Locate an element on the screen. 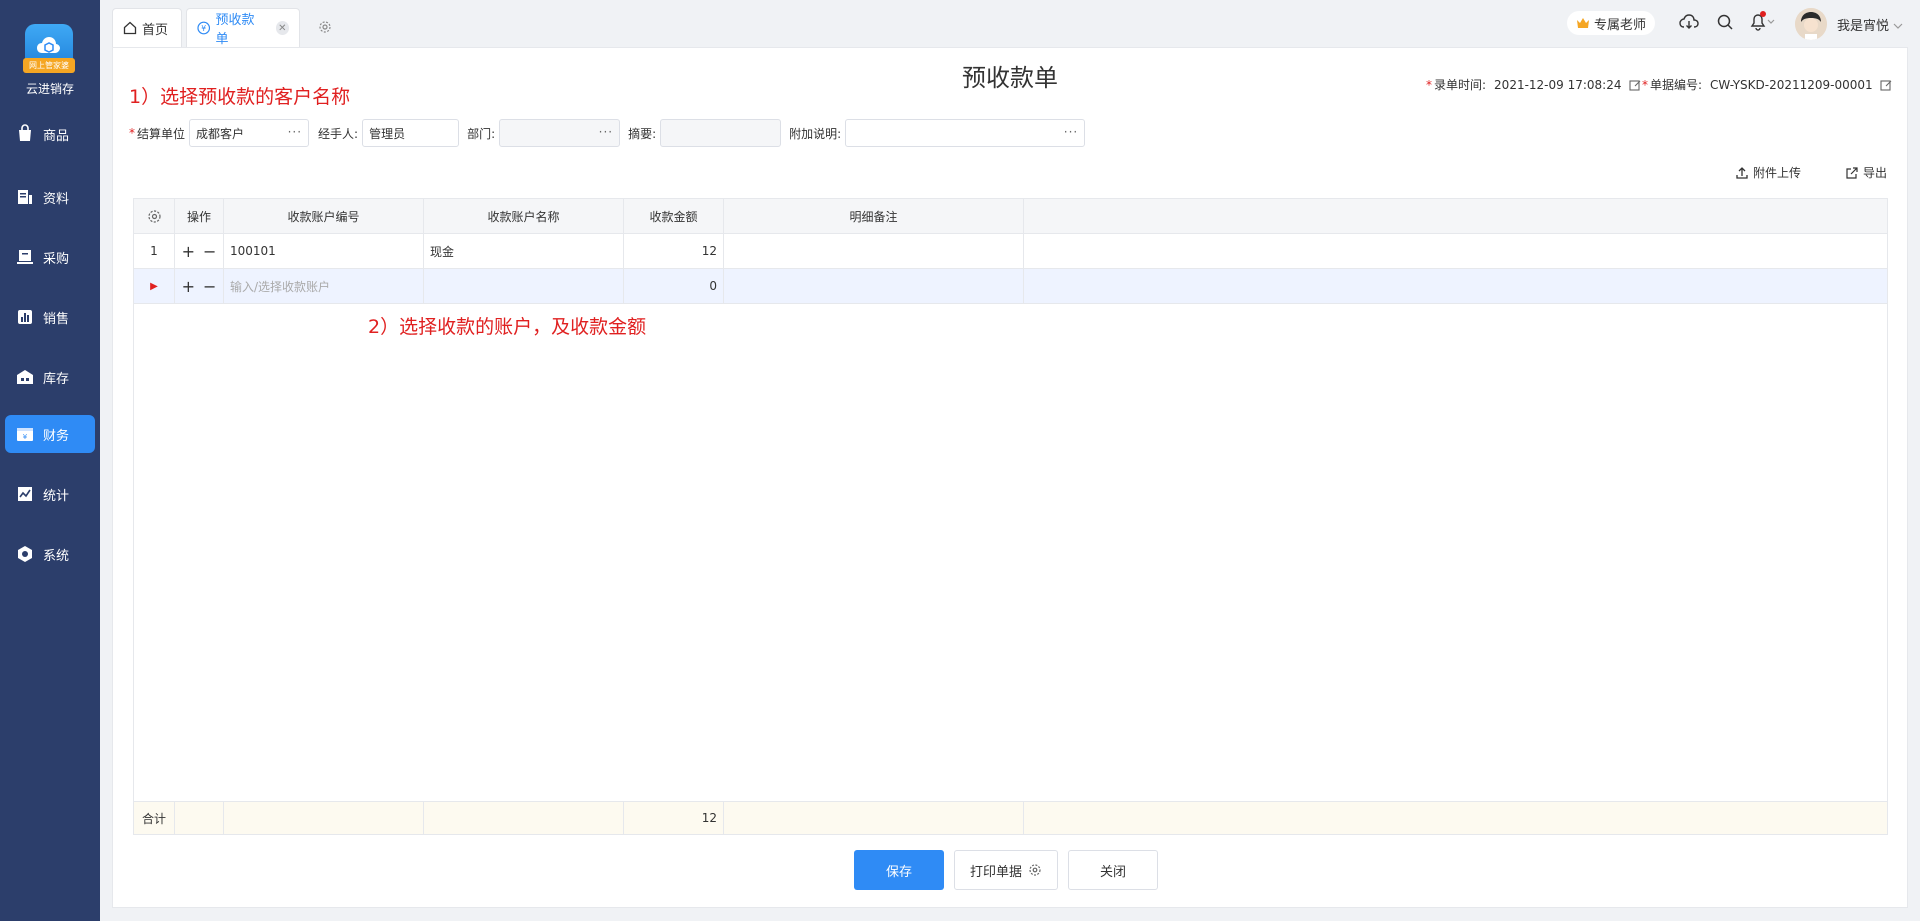  tab-prepayment-receipt: ¥ 预收款单 ✕ is located at coordinates (243, 27).